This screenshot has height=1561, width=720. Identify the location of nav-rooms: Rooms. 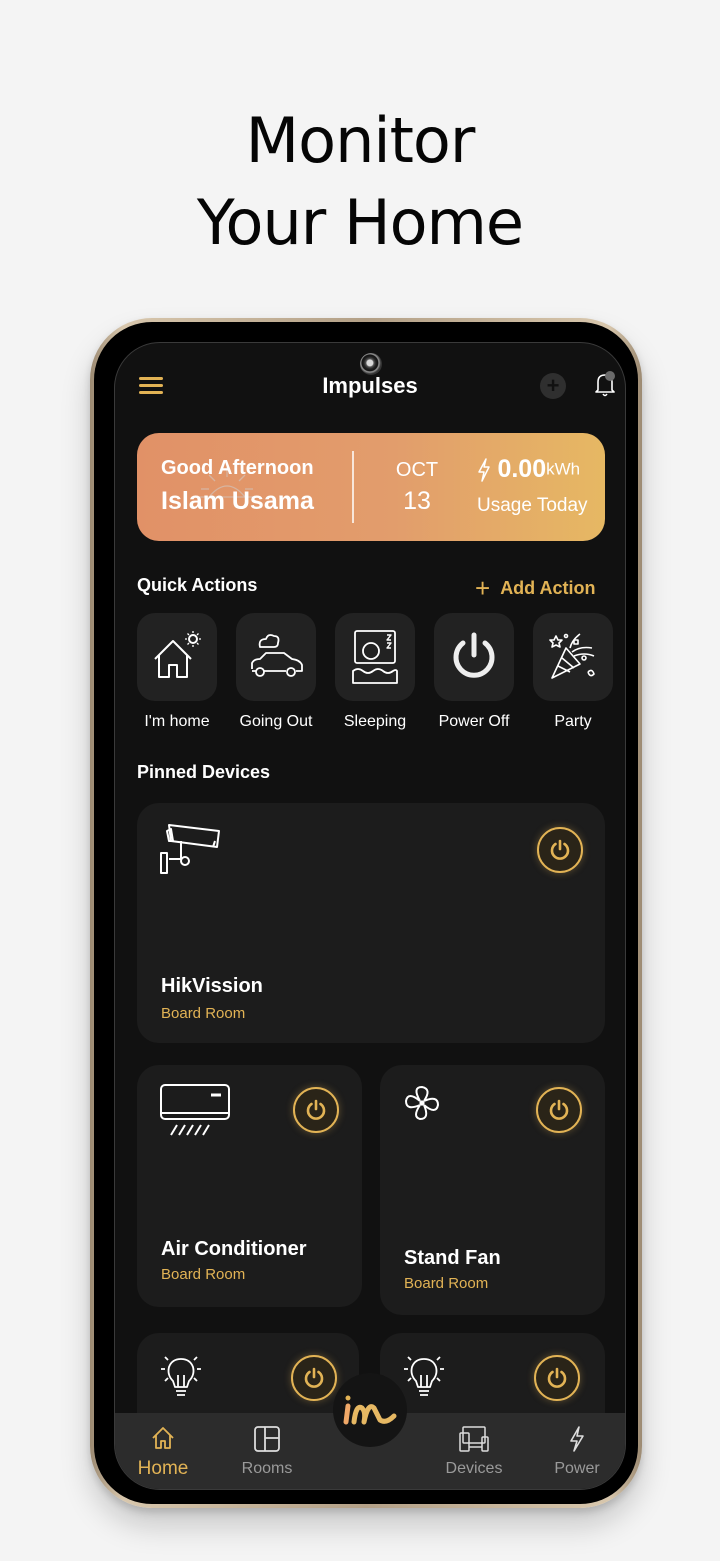
(267, 1451).